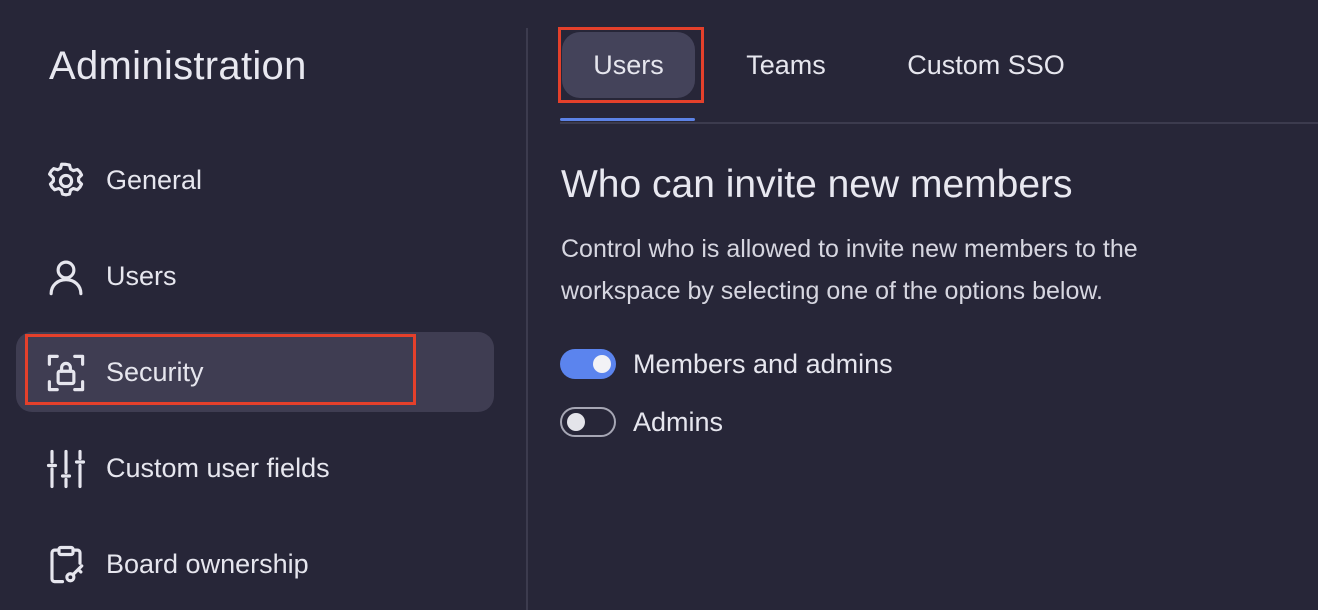 Image resolution: width=1318 pixels, height=610 pixels. What do you see at coordinates (66, 181) in the screenshot?
I see `gear-icon` at bounding box center [66, 181].